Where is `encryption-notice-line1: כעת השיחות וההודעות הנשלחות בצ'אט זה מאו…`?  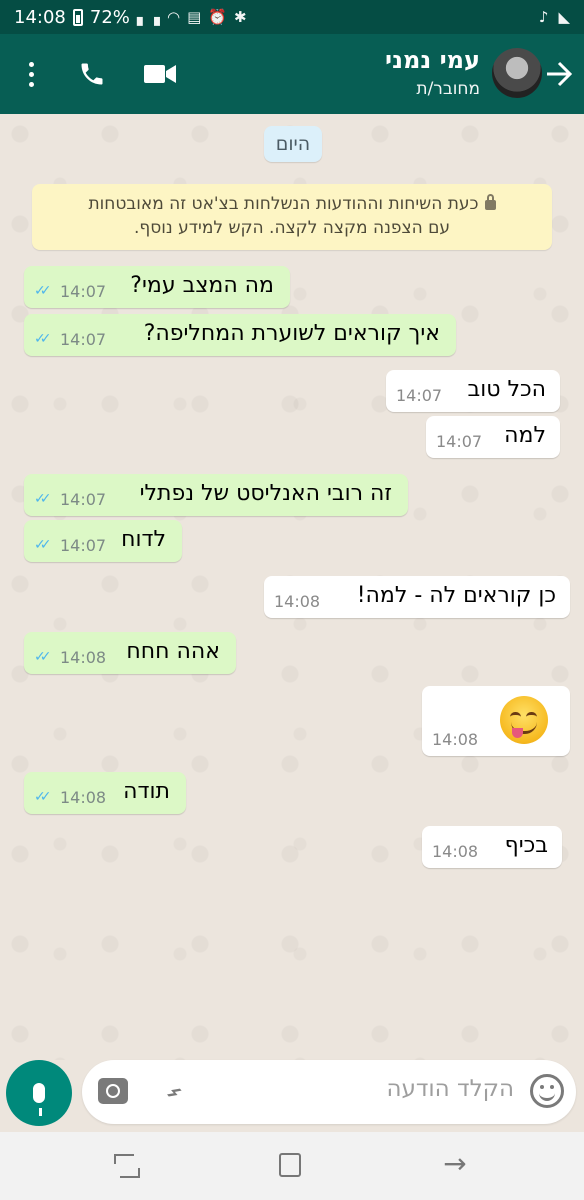
encryption-notice-line1: כעת השיחות וההודעות הנשלחות בצ'אט זה מאו… is located at coordinates (283, 204).